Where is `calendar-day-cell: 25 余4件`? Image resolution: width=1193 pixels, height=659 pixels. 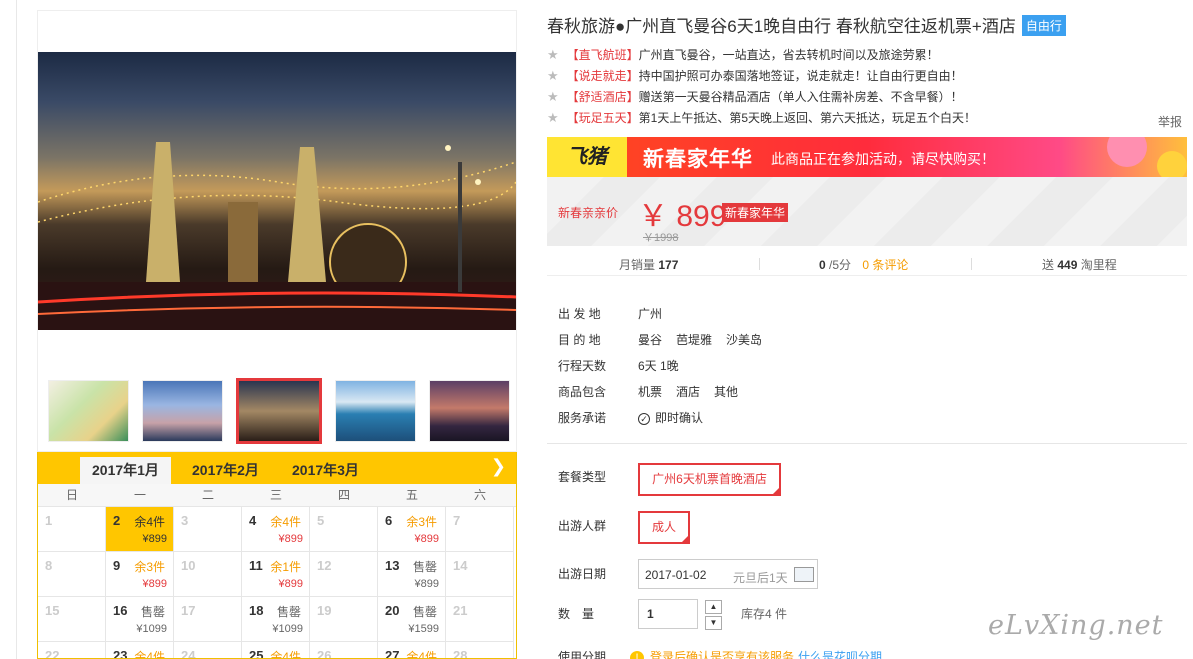
calendar-day-cell: 25 余4件 is located at coordinates (276, 650).